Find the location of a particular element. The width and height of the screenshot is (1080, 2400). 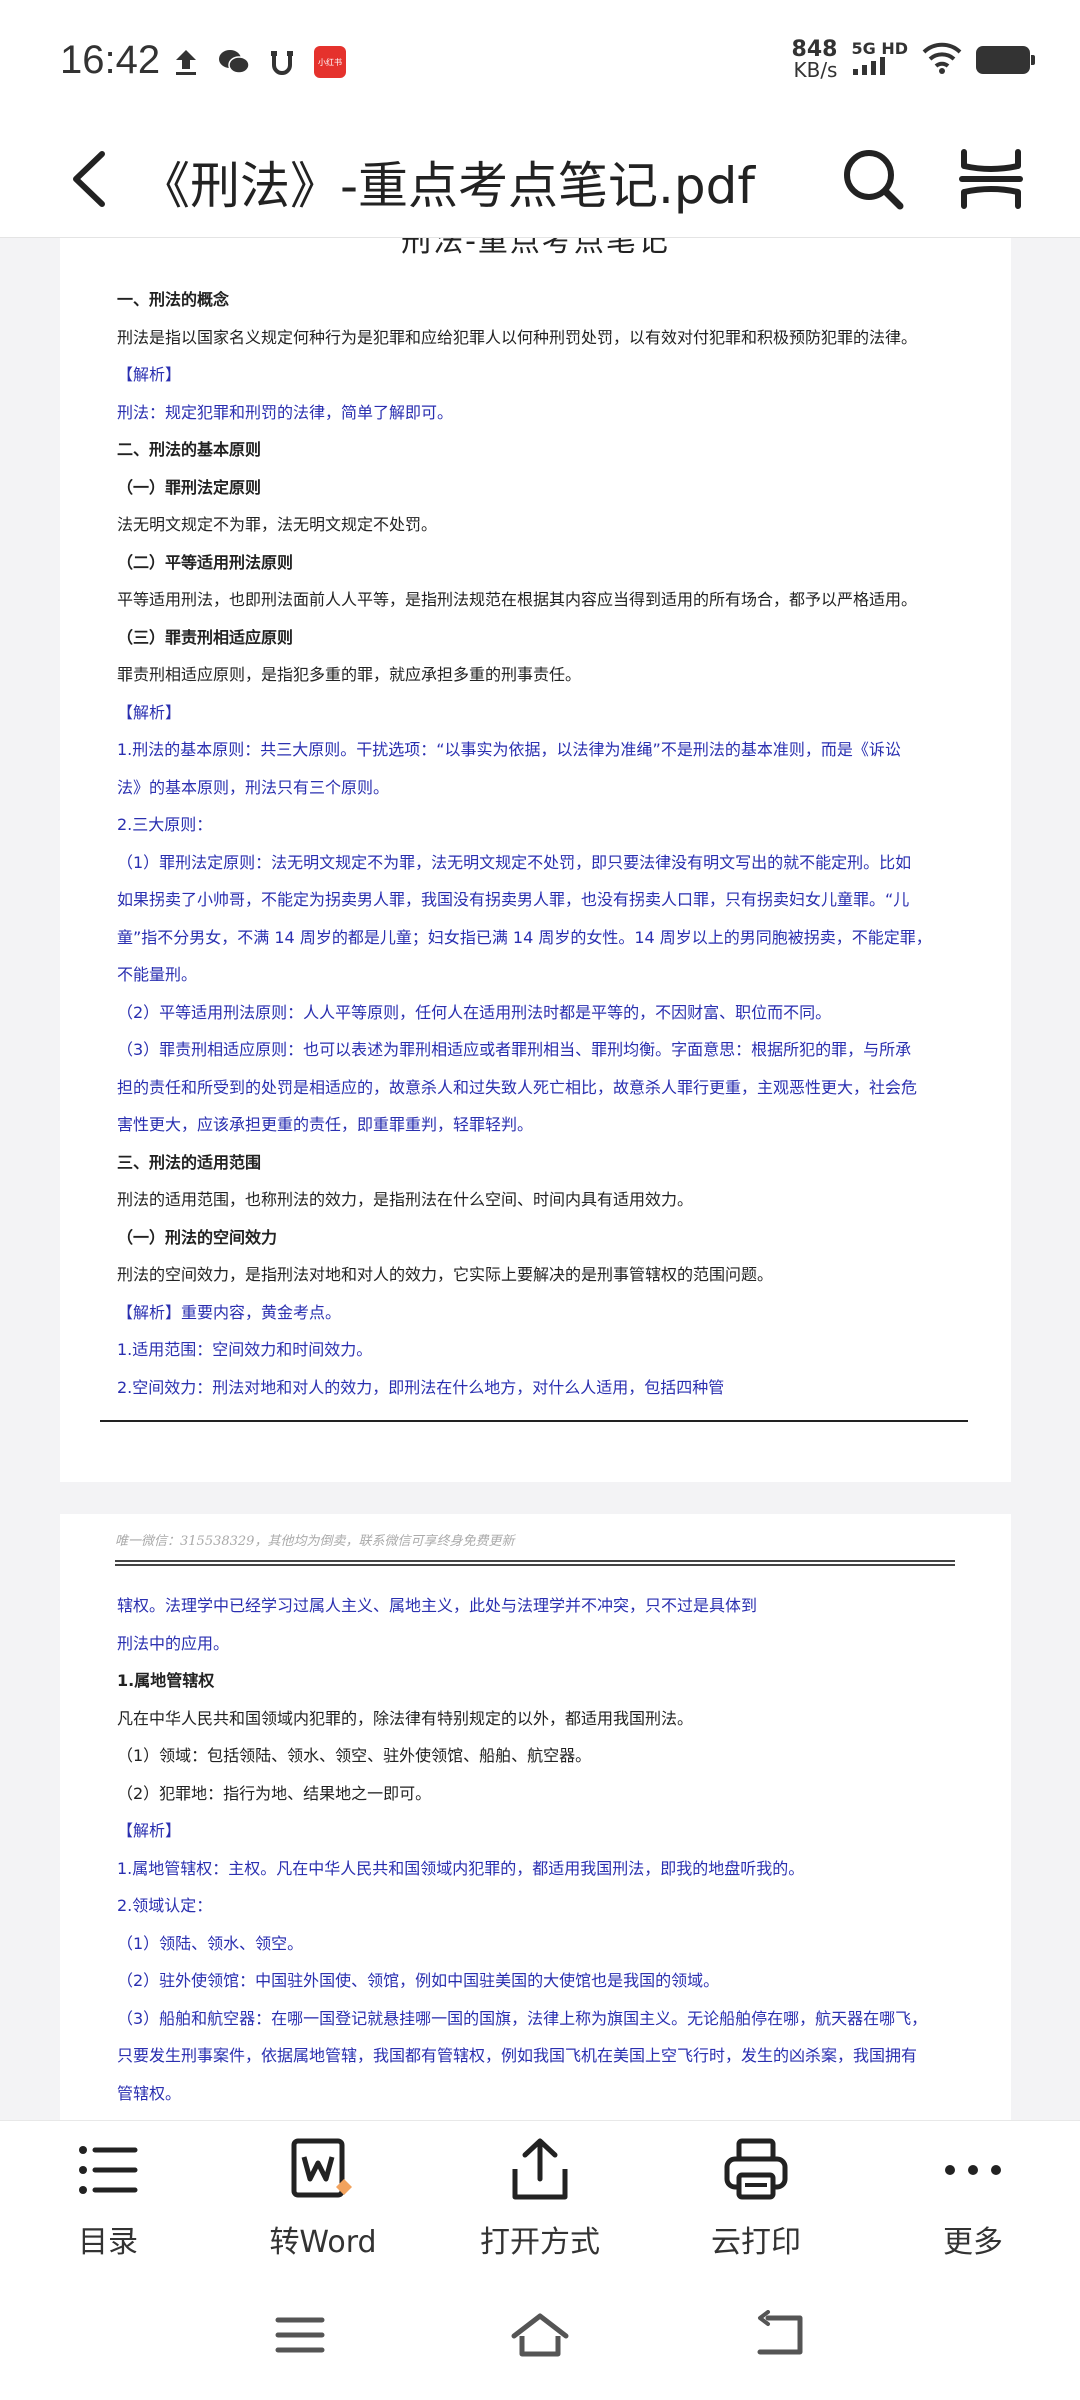

document-line: （2）驻外使领馆：中国驻外国使、领馆，例如中国驻美国的大使馆也是我国的领域。 is located at coordinates (418, 1980).